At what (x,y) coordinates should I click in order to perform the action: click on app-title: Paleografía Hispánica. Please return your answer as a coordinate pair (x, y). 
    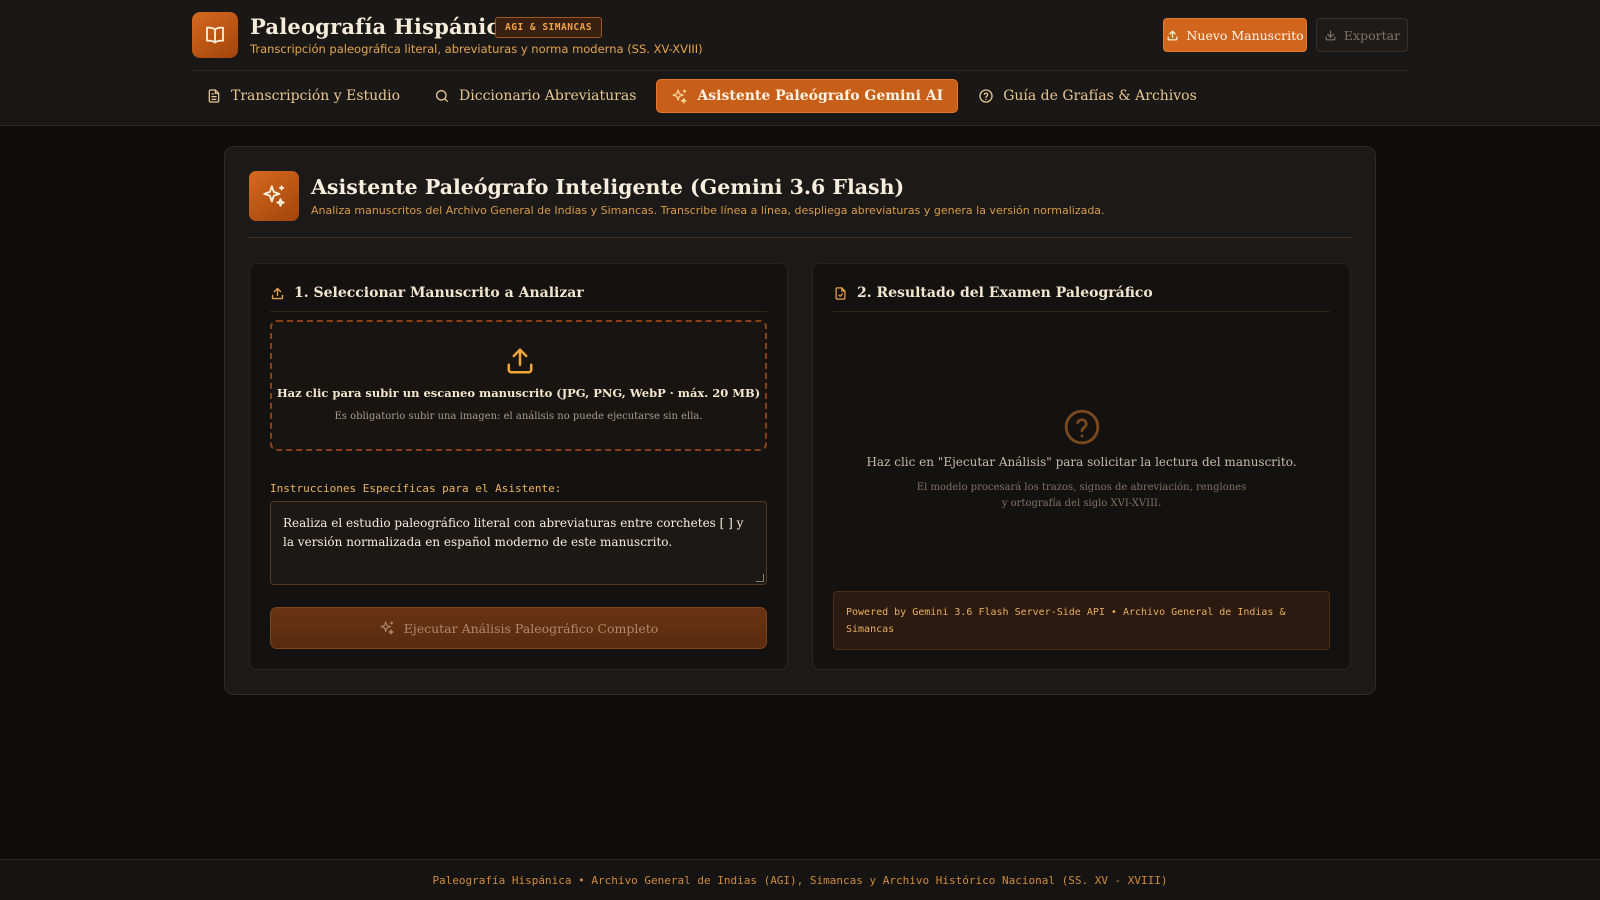
    Looking at the image, I should click on (382, 26).